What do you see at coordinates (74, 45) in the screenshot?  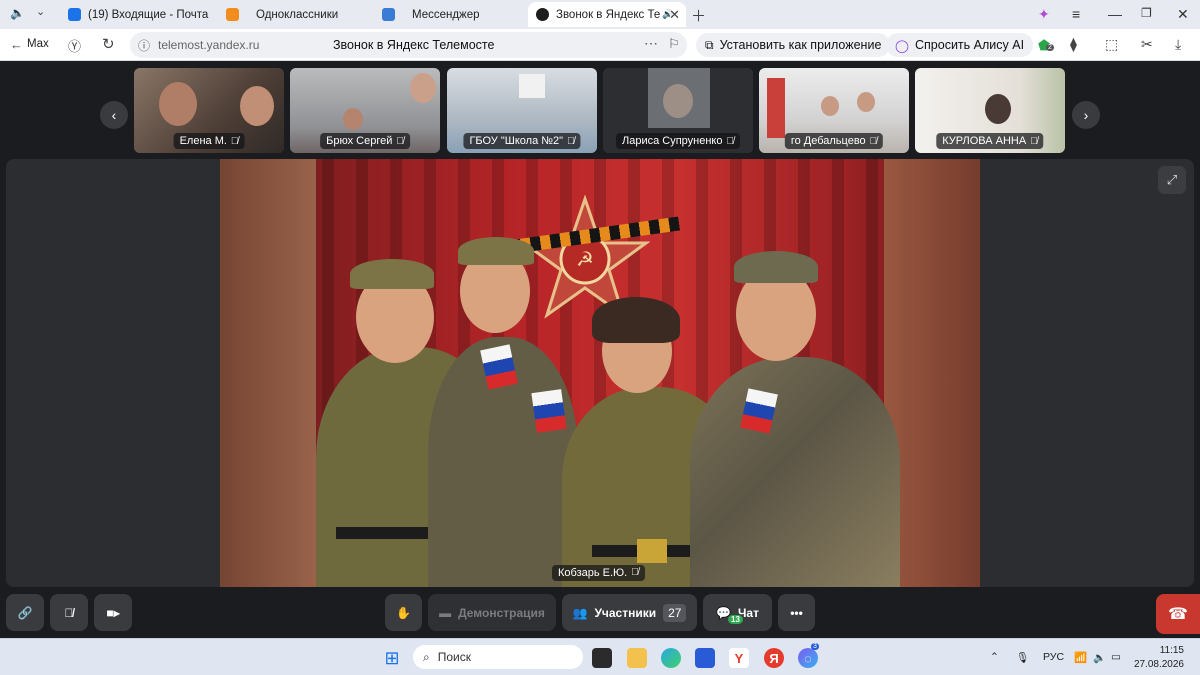 I see `yandex-icon: Ⓨ` at bounding box center [74, 45].